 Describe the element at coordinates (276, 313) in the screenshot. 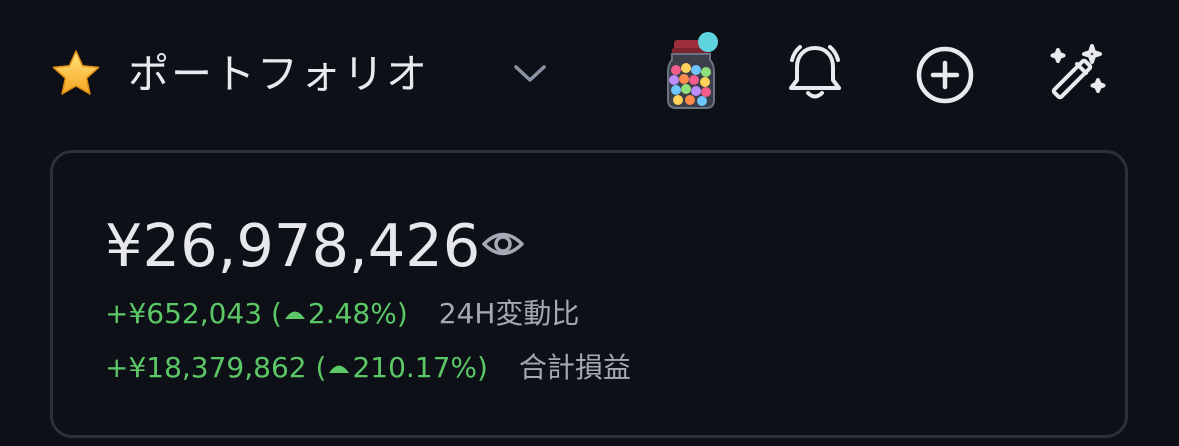

I see `change-24h-open-paren: (` at that location.